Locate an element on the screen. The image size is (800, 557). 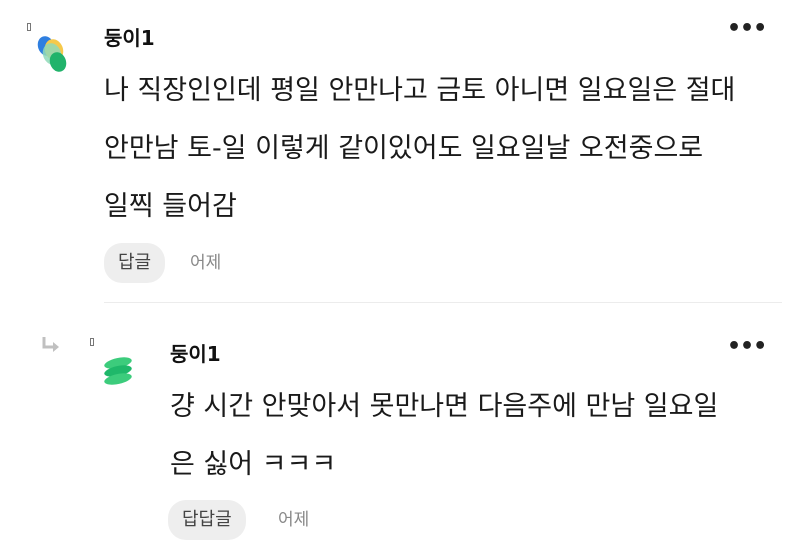
comment-line: 은 싫어 ㅋㅋㅋ is located at coordinates (253, 464).